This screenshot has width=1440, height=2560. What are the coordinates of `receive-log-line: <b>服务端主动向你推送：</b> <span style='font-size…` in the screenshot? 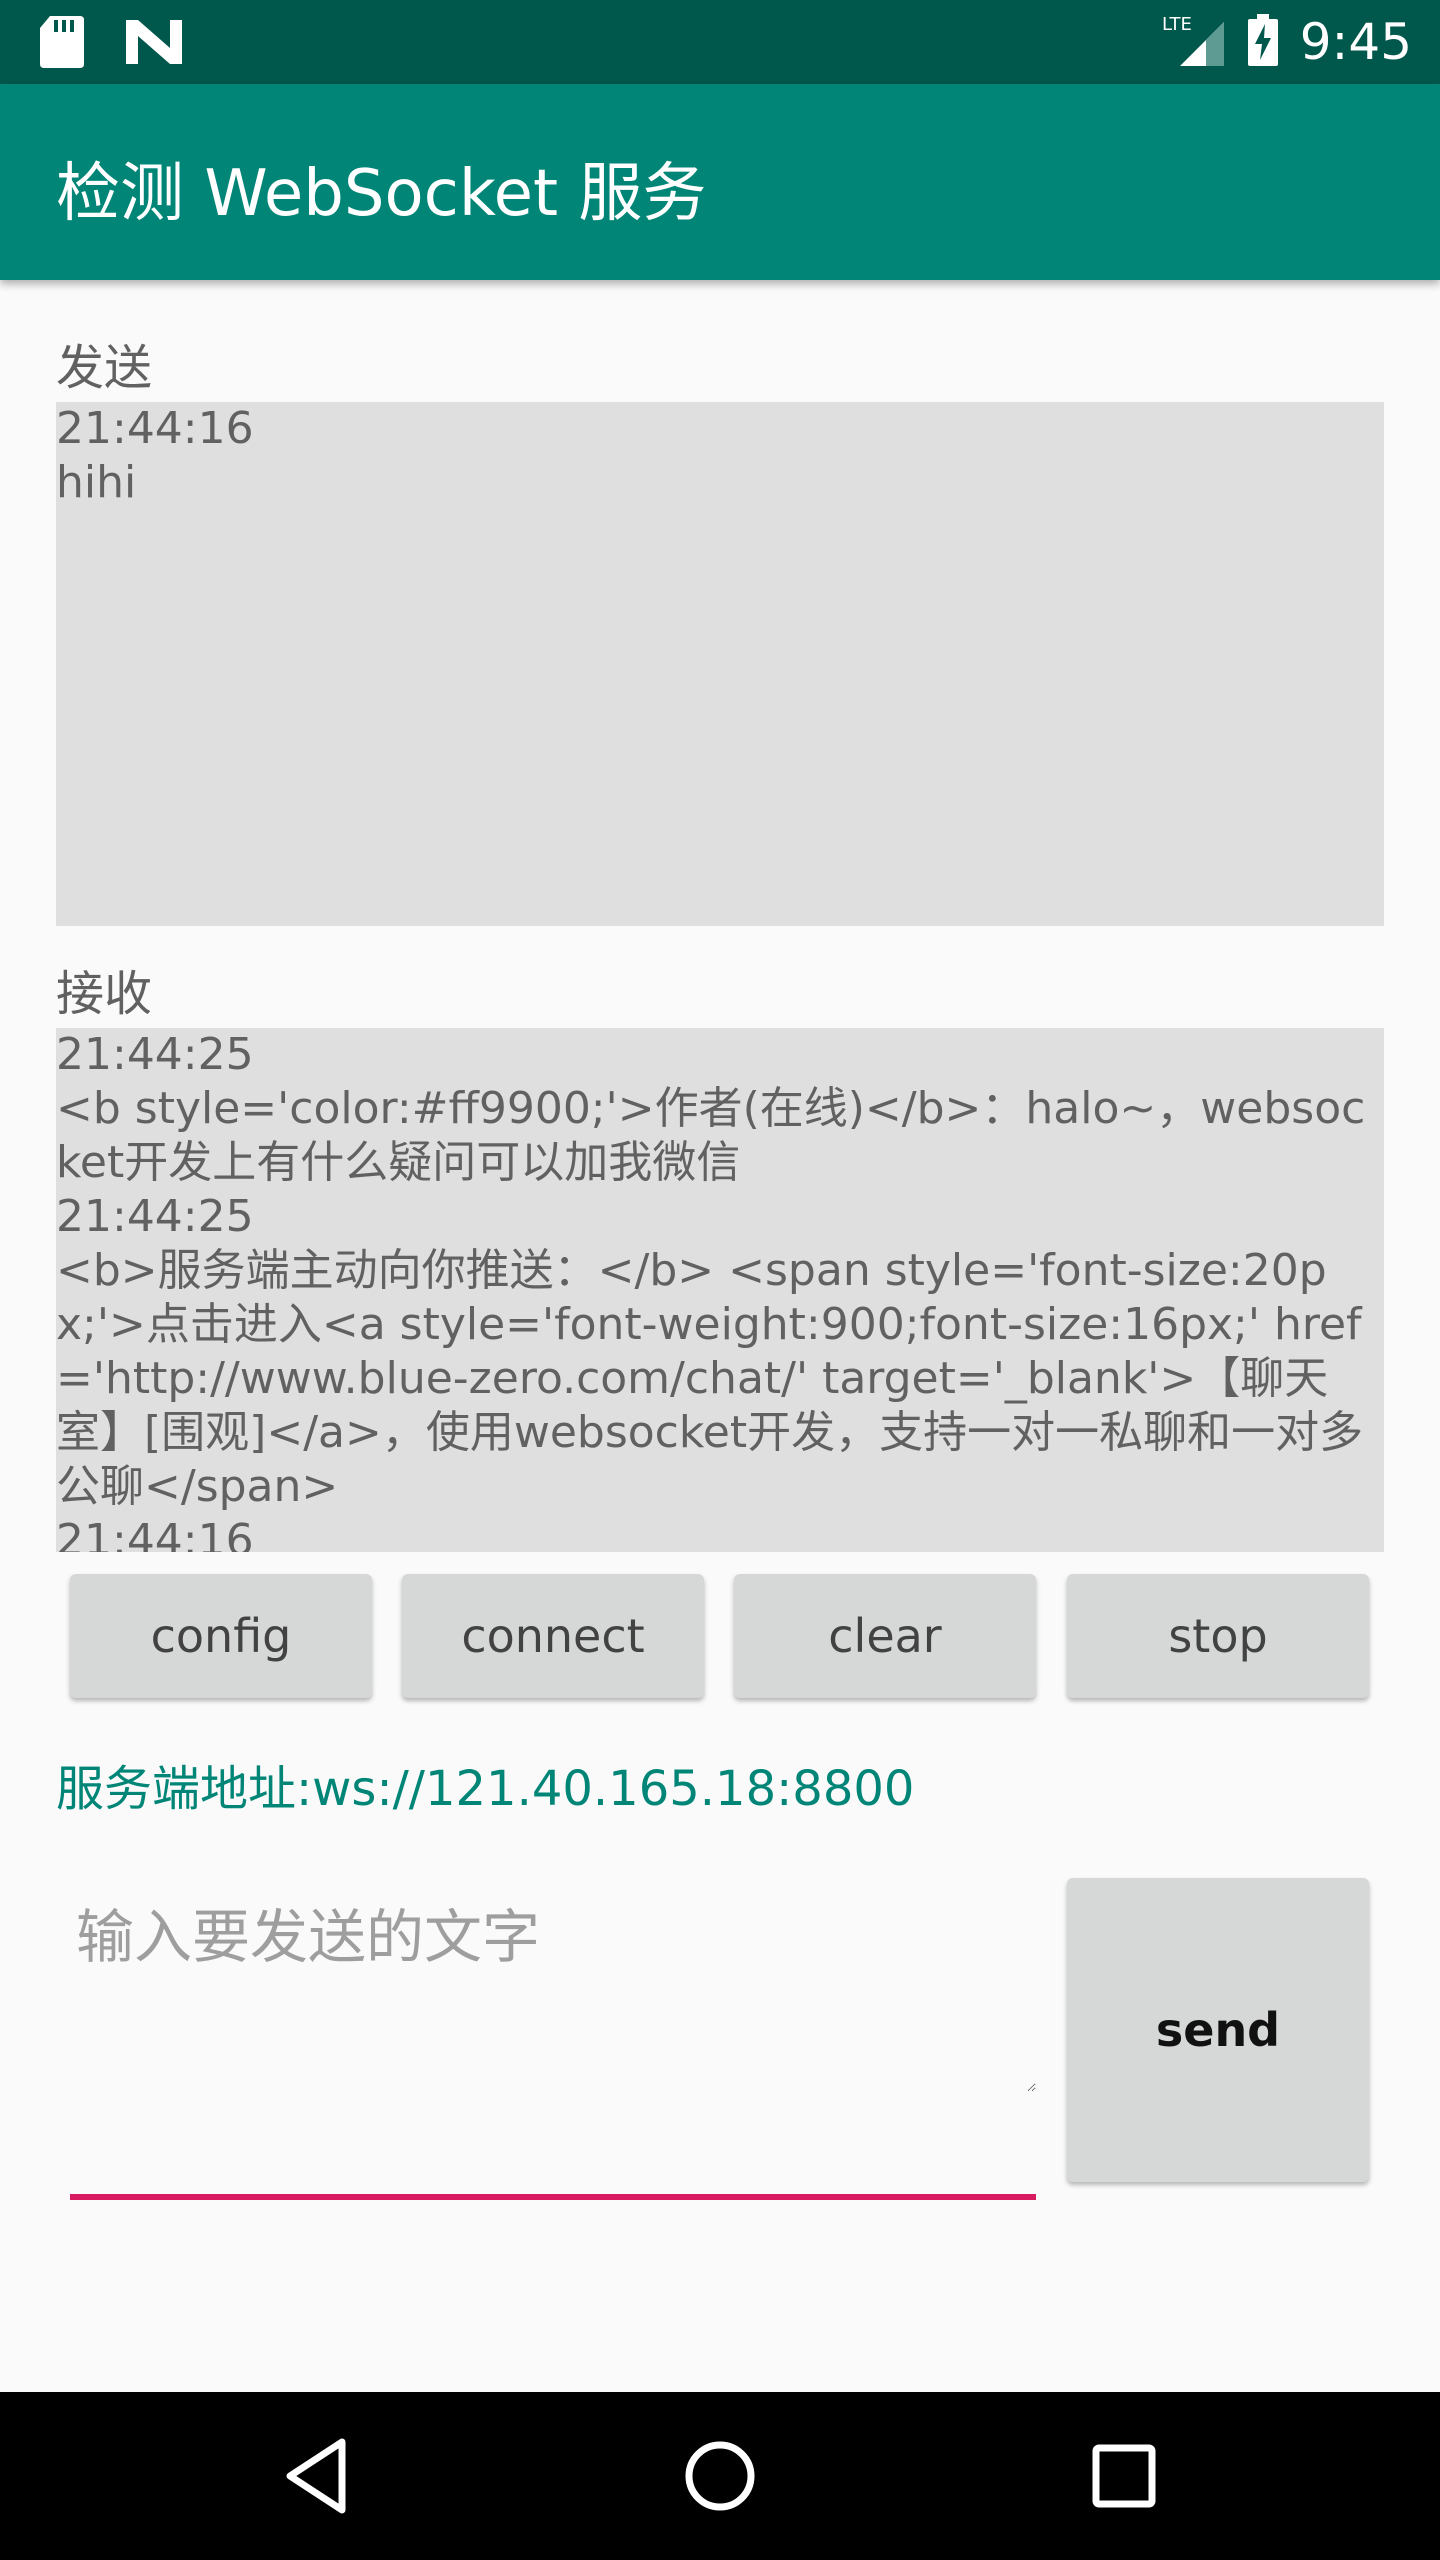 It's located at (710, 1378).